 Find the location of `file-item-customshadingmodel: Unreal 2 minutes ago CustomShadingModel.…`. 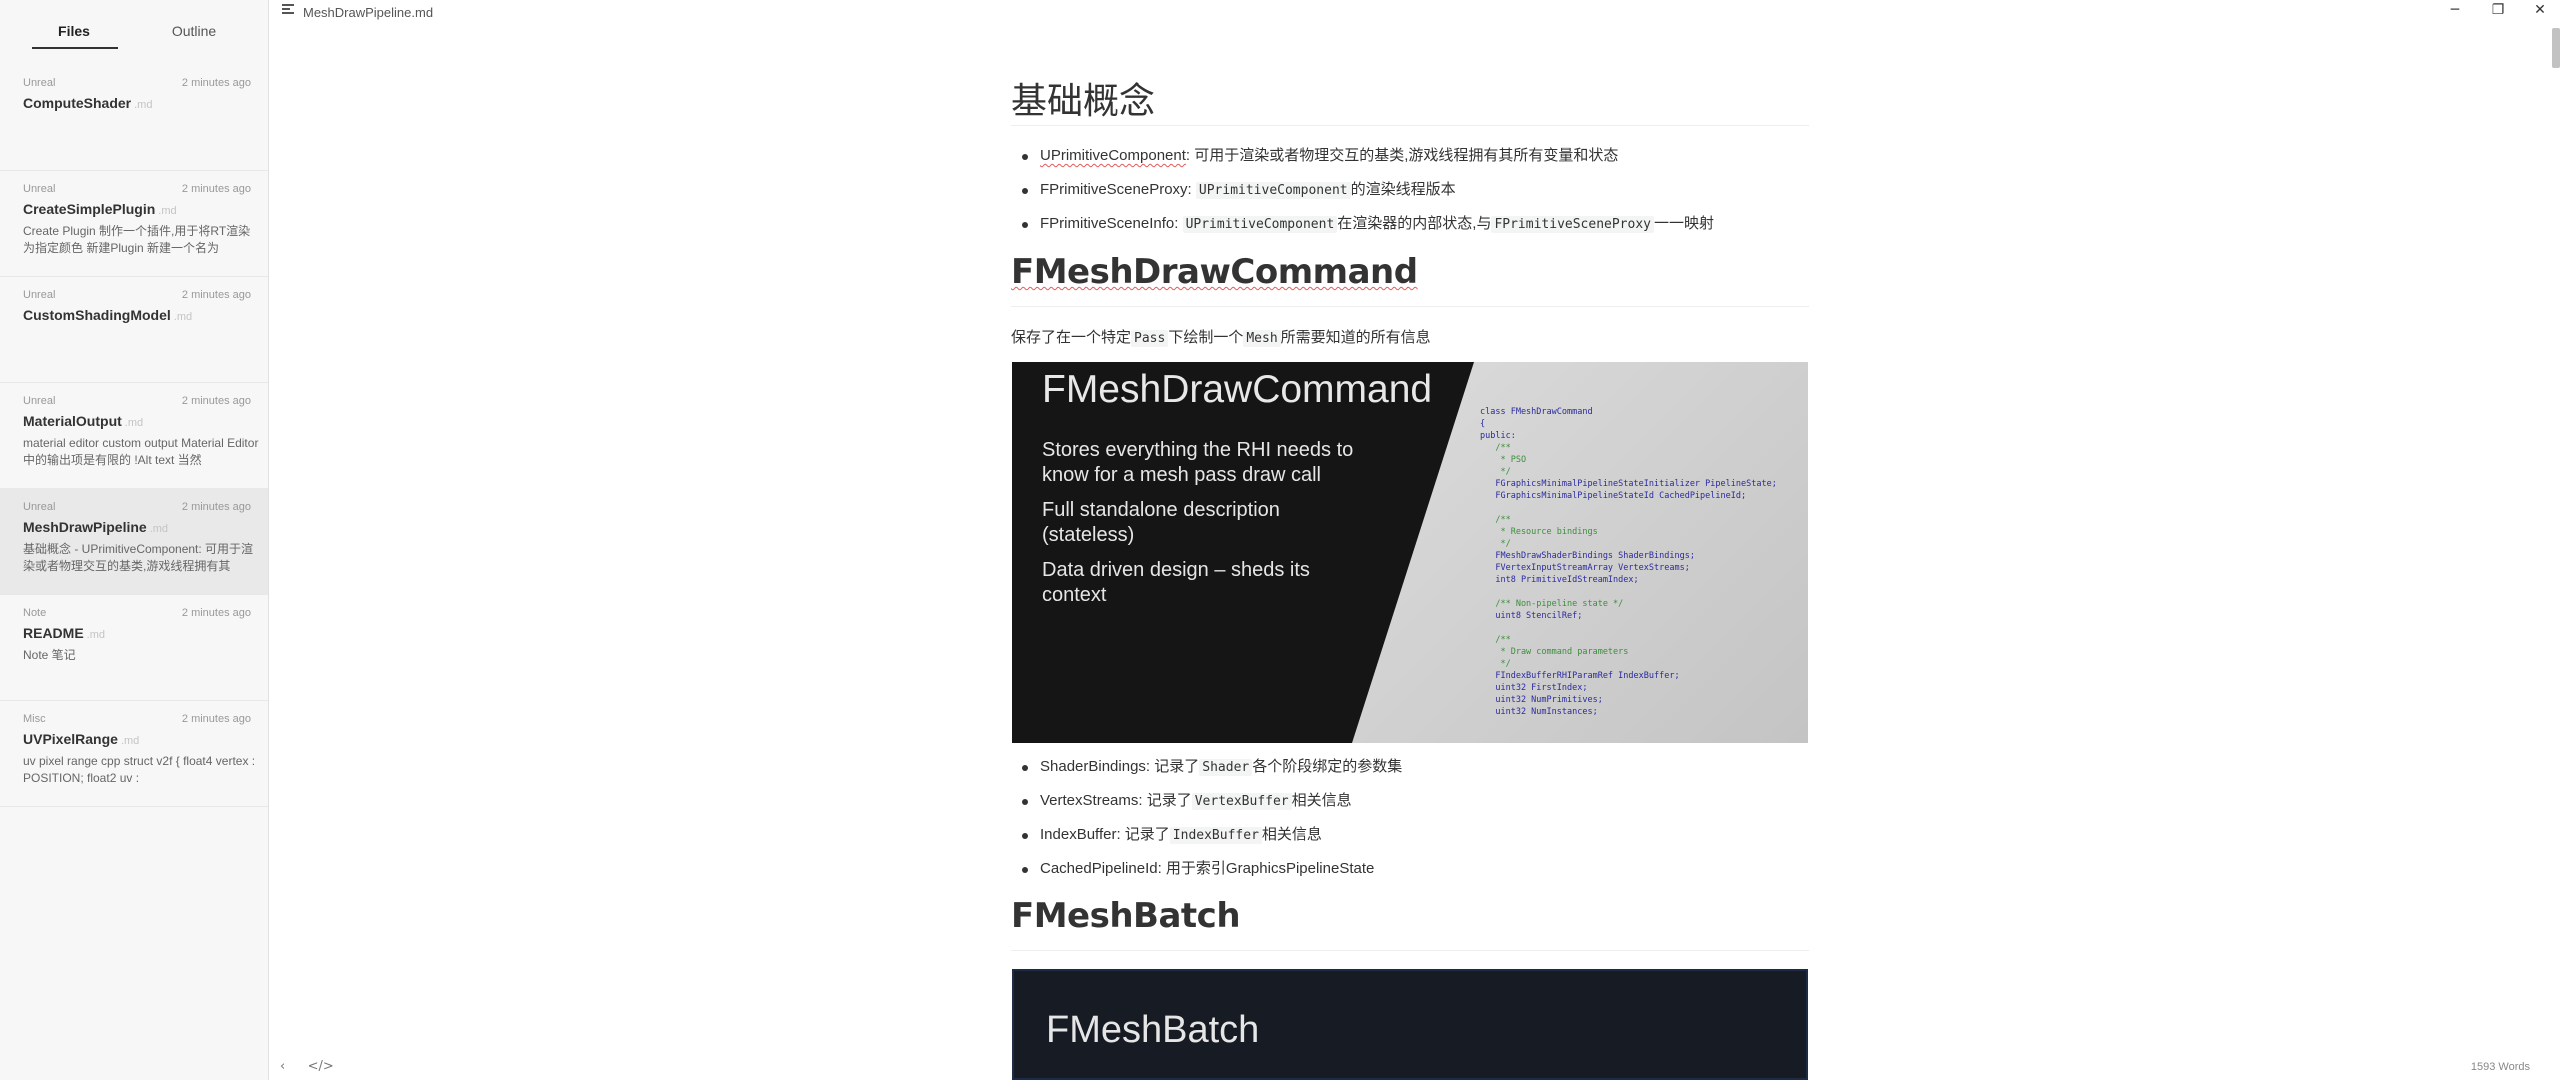

file-item-customshadingmodel: Unreal 2 minutes ago CustomShadingModel.… is located at coordinates (134, 330).